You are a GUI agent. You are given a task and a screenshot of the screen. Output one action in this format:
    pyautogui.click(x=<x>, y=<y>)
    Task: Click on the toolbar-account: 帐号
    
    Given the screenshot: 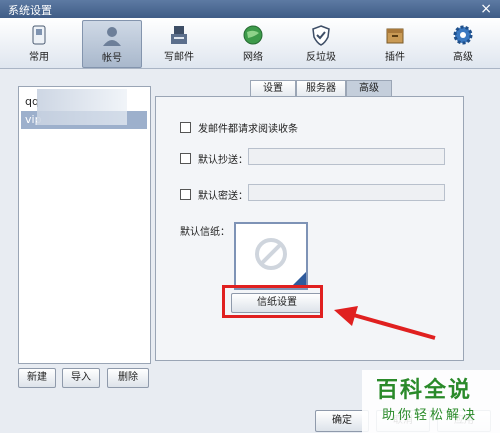 What is the action you would take?
    pyautogui.click(x=112, y=44)
    